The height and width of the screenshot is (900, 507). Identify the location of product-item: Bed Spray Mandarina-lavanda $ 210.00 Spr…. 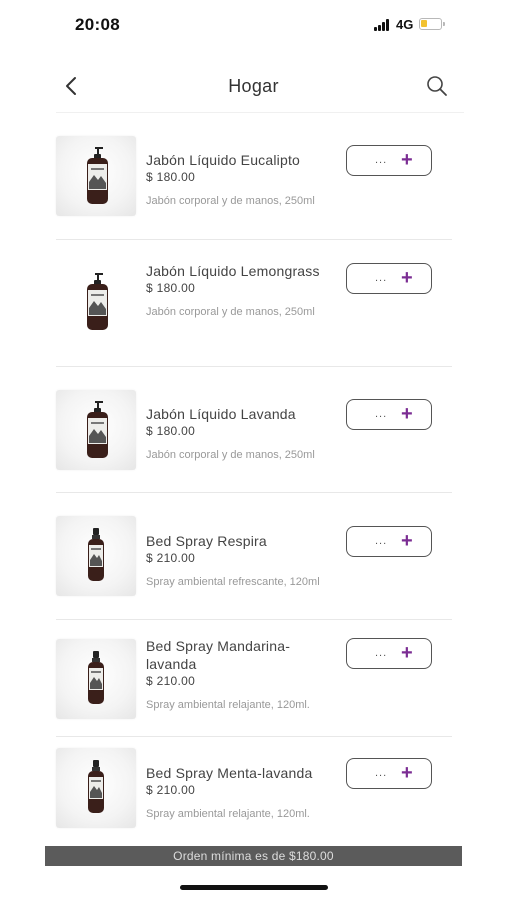
(254, 678).